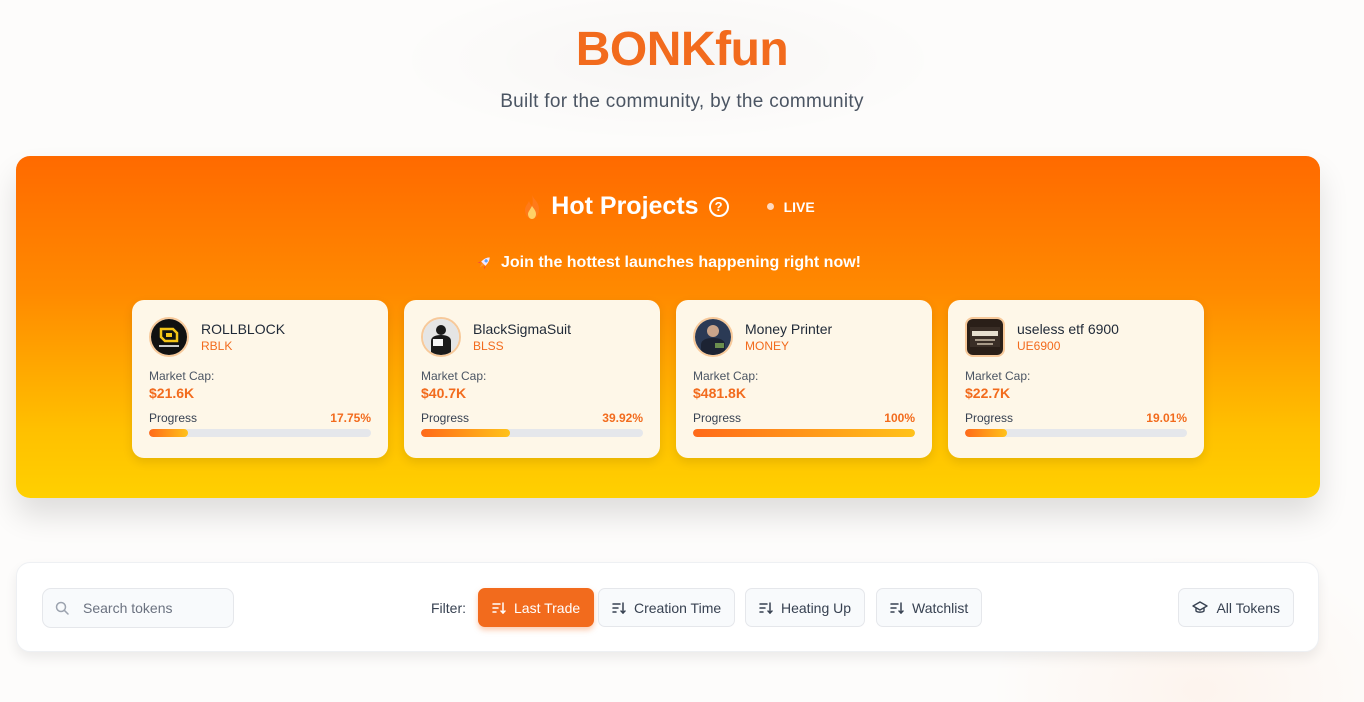 This screenshot has height=702, width=1364. I want to click on market-cap-value: $21.6K, so click(172, 393).